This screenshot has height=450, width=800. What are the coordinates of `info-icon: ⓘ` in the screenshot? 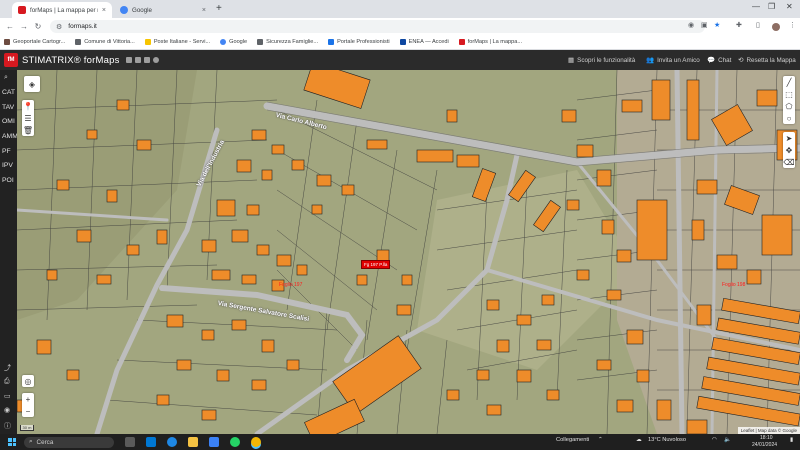 It's located at (7, 426).